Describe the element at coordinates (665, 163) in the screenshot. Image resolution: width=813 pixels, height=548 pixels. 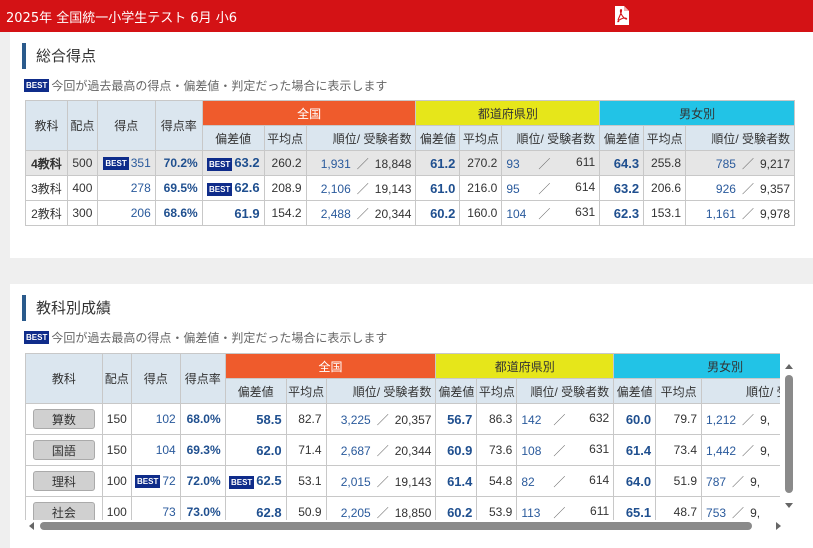
I see `d-avg-cell: 255.8` at that location.